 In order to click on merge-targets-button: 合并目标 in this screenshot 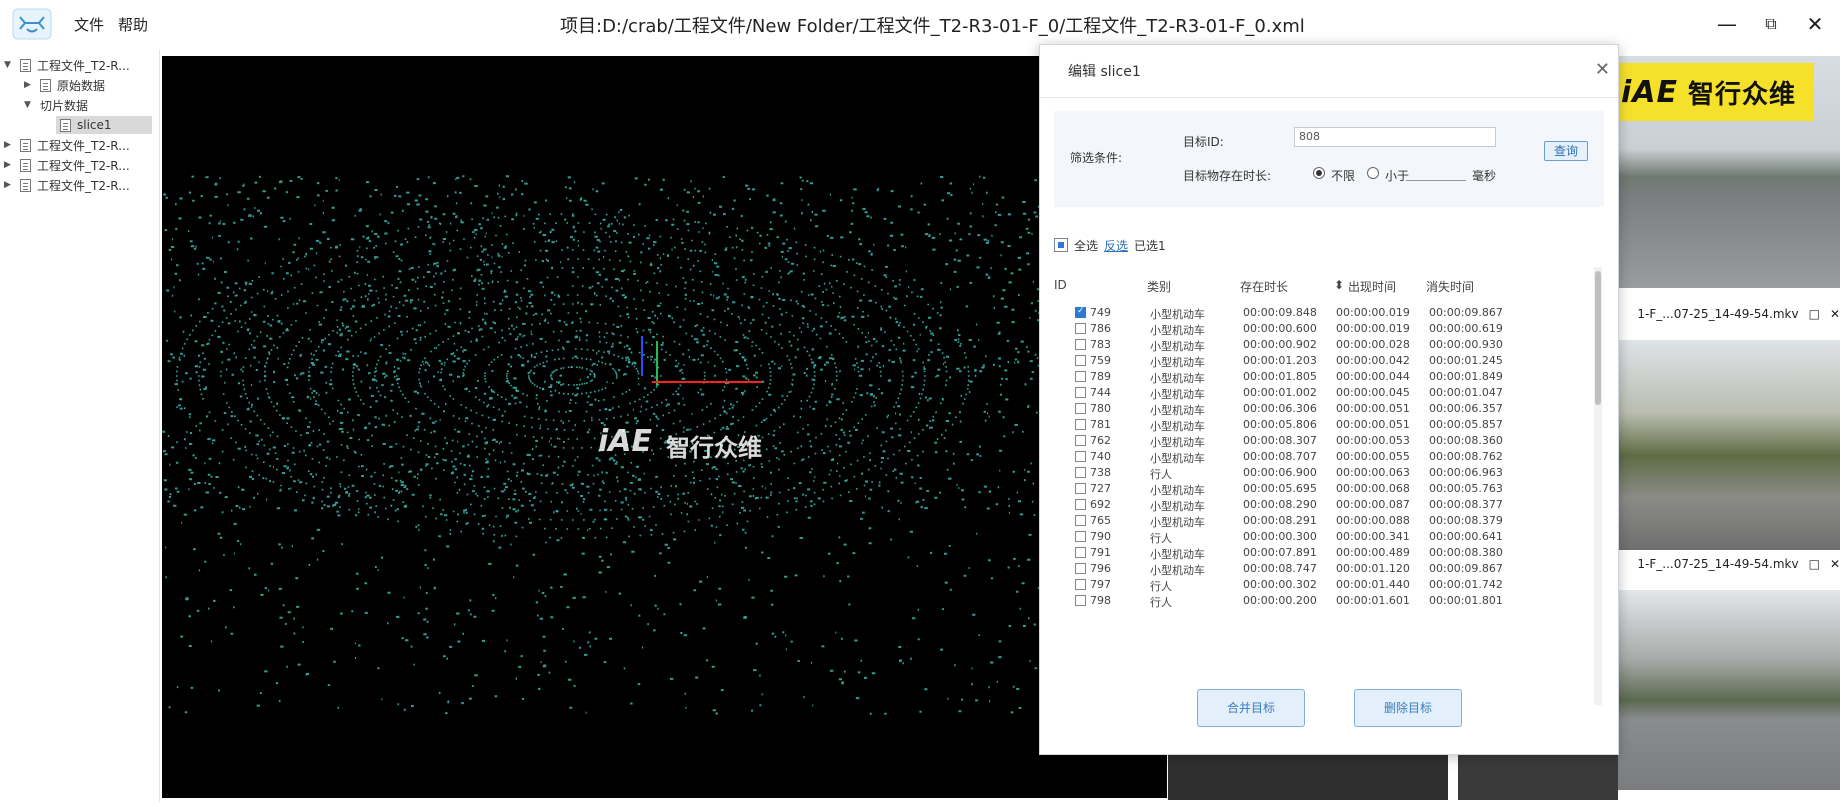, I will do `click(1251, 708)`.